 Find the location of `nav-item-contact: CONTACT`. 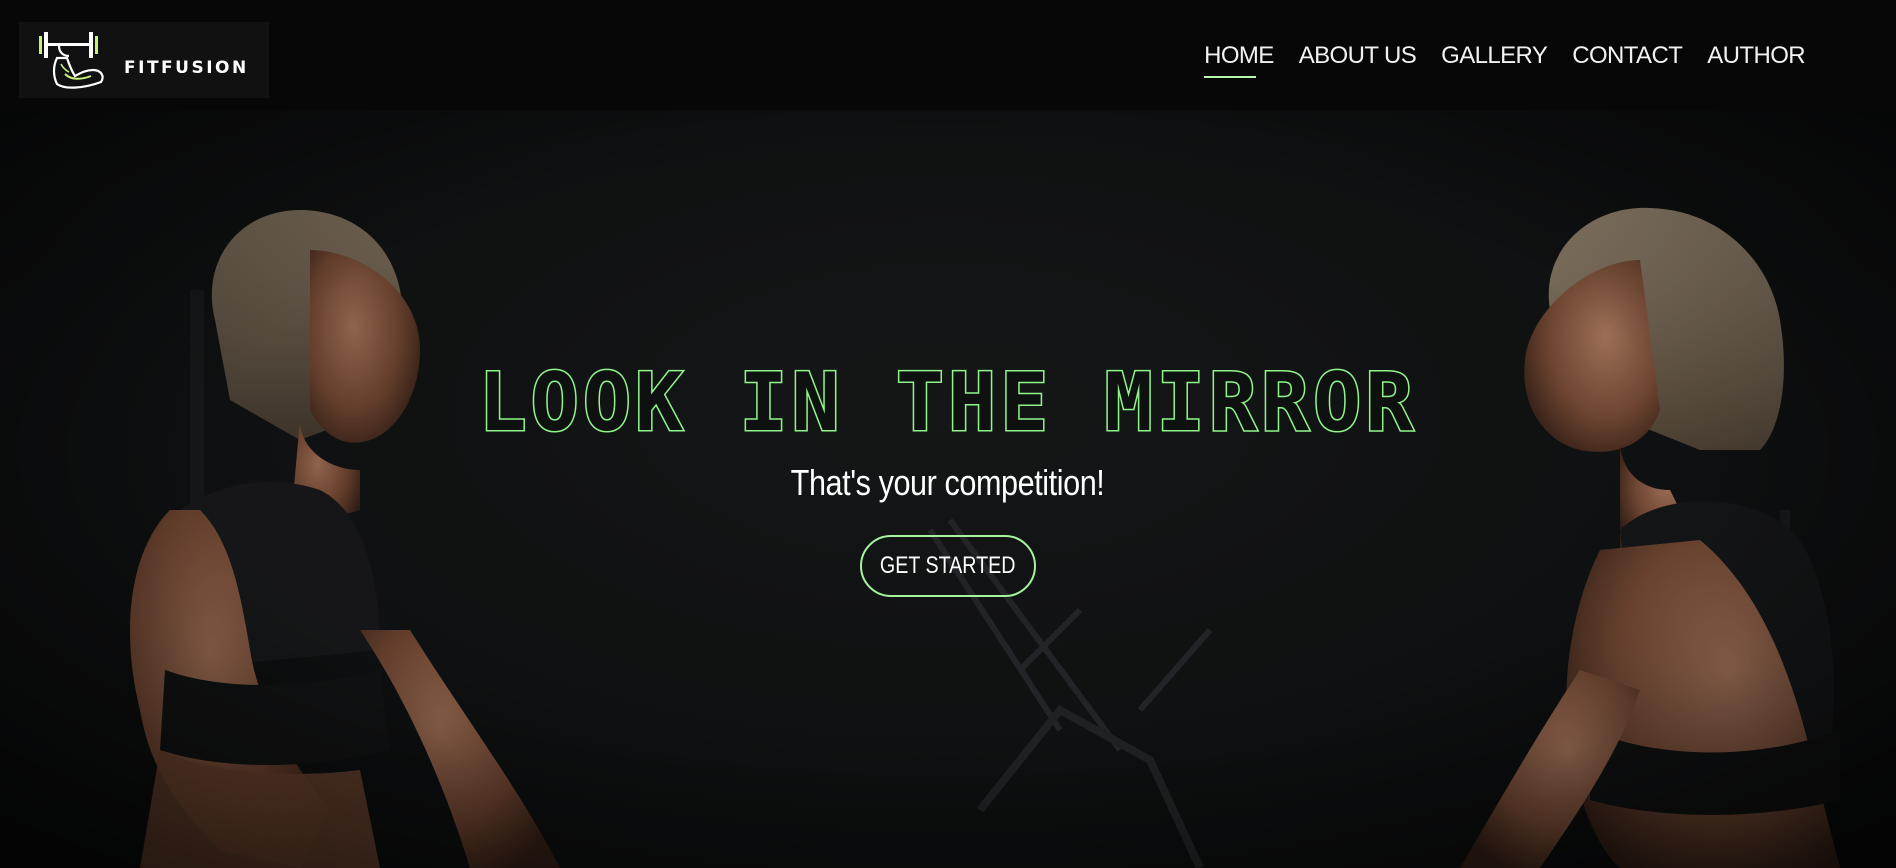

nav-item-contact: CONTACT is located at coordinates (1627, 57).